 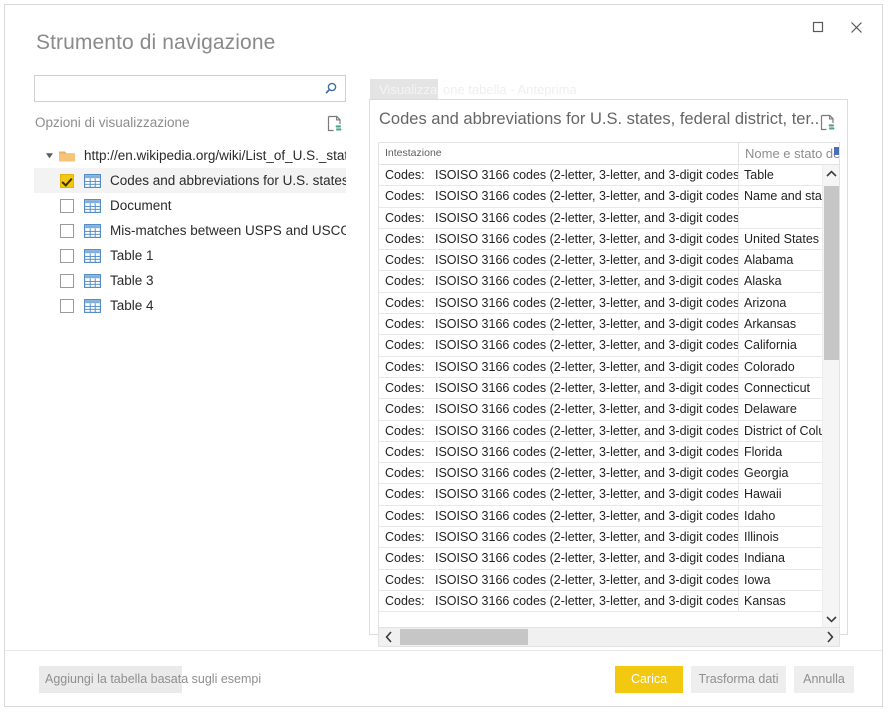 I want to click on close-button, so click(x=856, y=27).